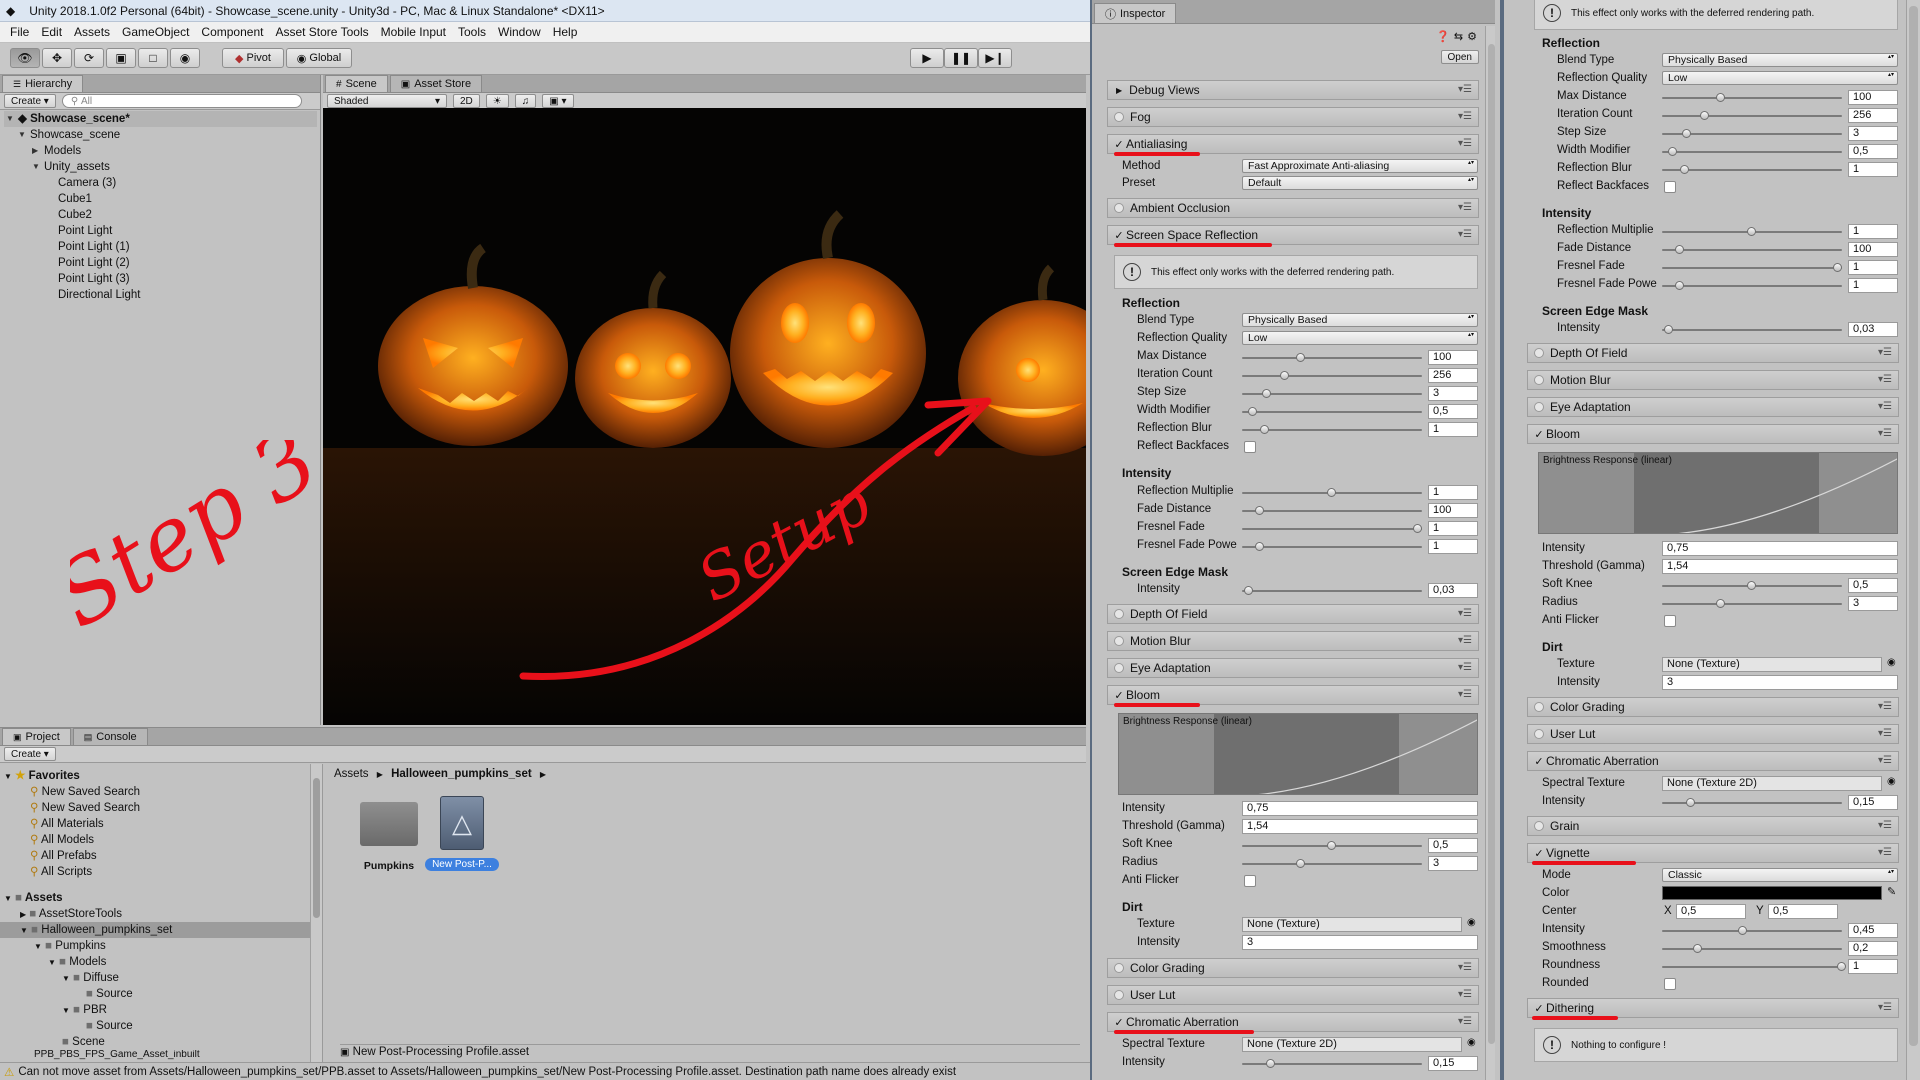 The image size is (1920, 1080). I want to click on vignette-roundness-field: 1, so click(1873, 966).